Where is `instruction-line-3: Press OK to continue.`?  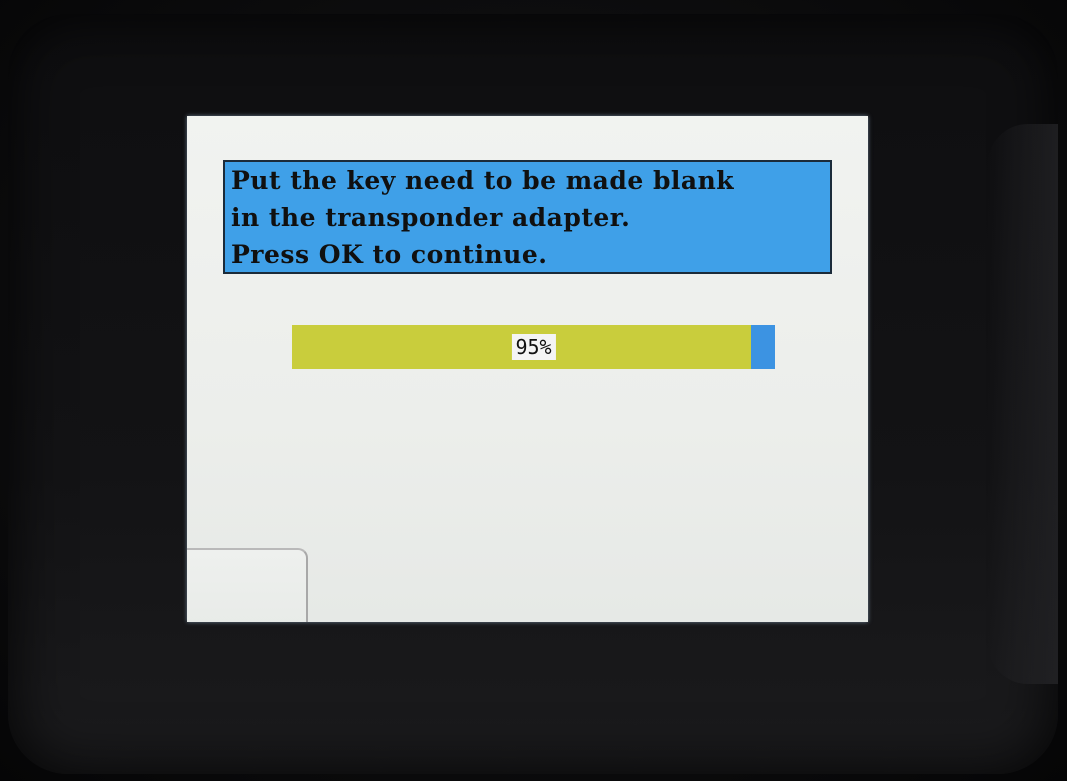 instruction-line-3: Press OK to continue. is located at coordinates (389, 254).